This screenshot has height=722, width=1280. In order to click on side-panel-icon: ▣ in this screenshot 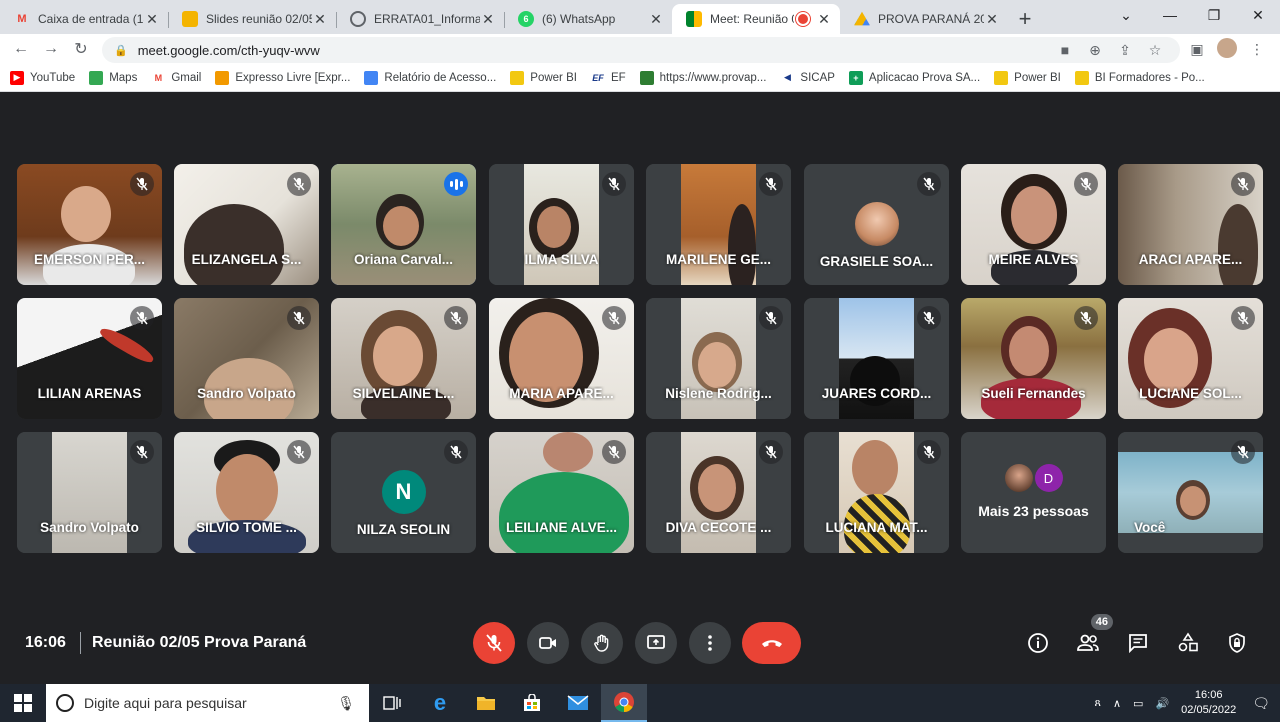, I will do `click(1197, 49)`.